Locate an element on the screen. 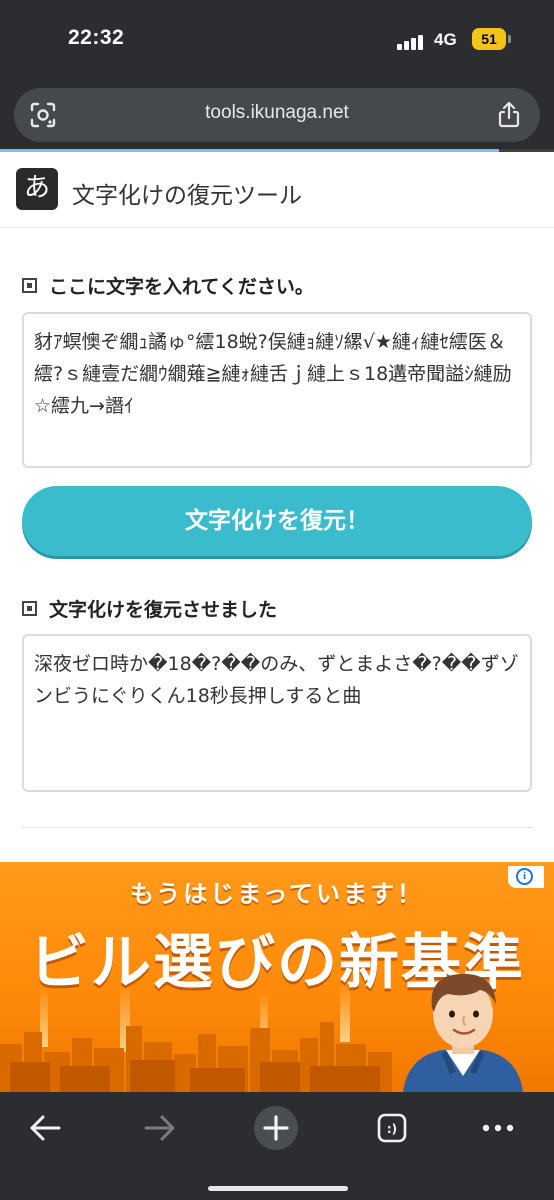 Image resolution: width=554 pixels, height=1200 pixels. forward-button is located at coordinates (160, 1128).